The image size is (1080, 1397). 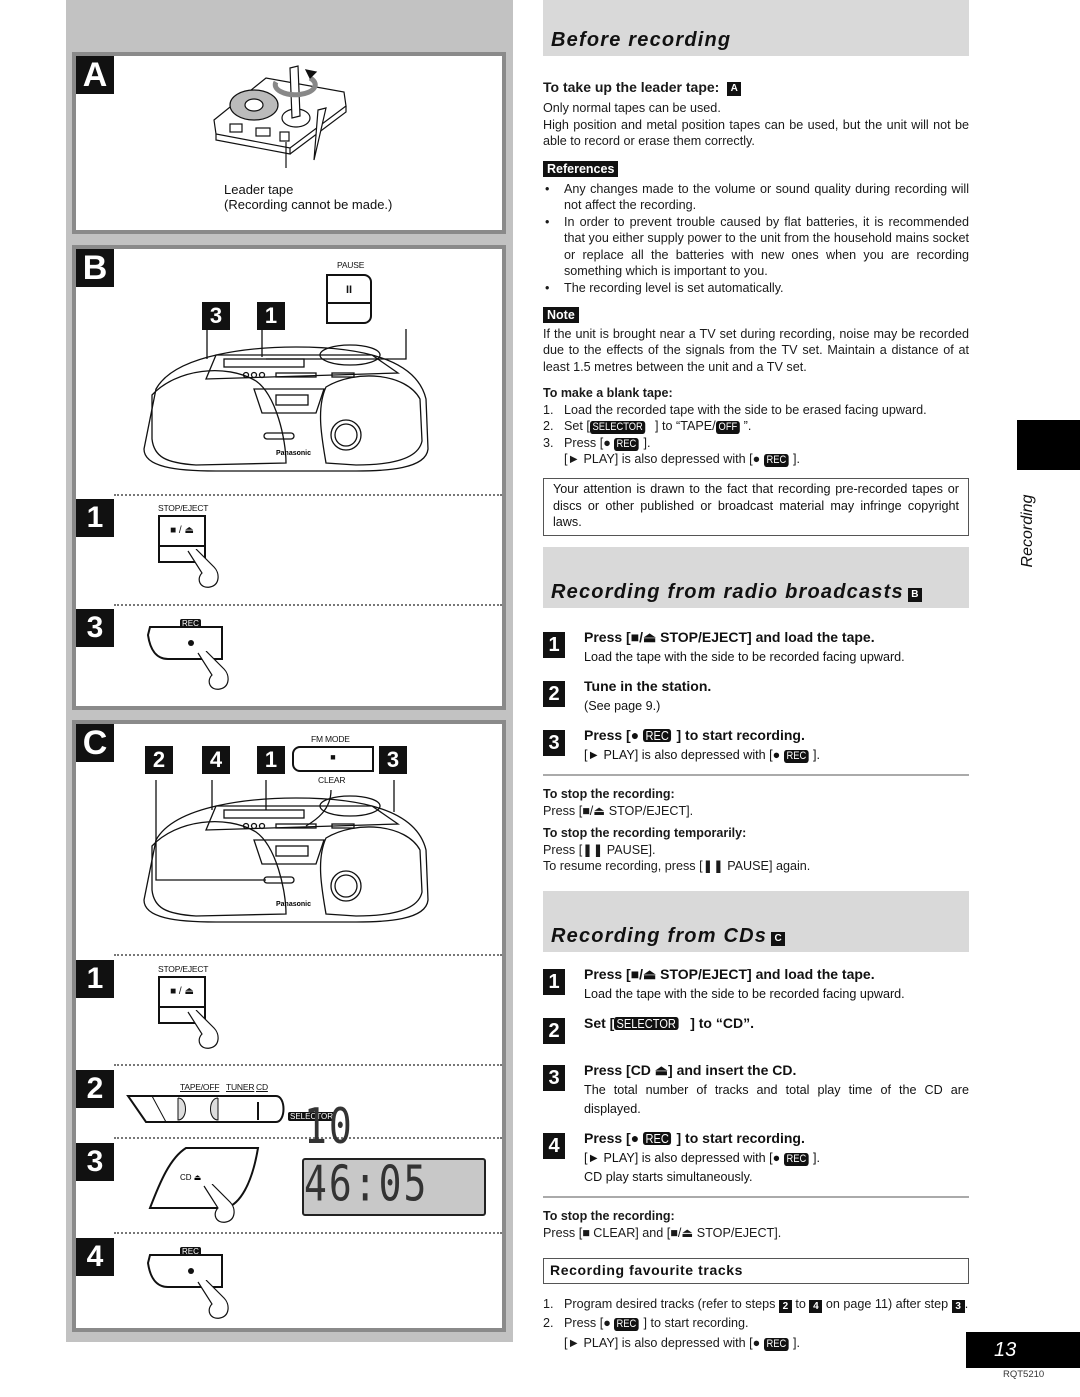 I want to click on blank-tape-heading: To make a blank tape:, so click(x=608, y=393).